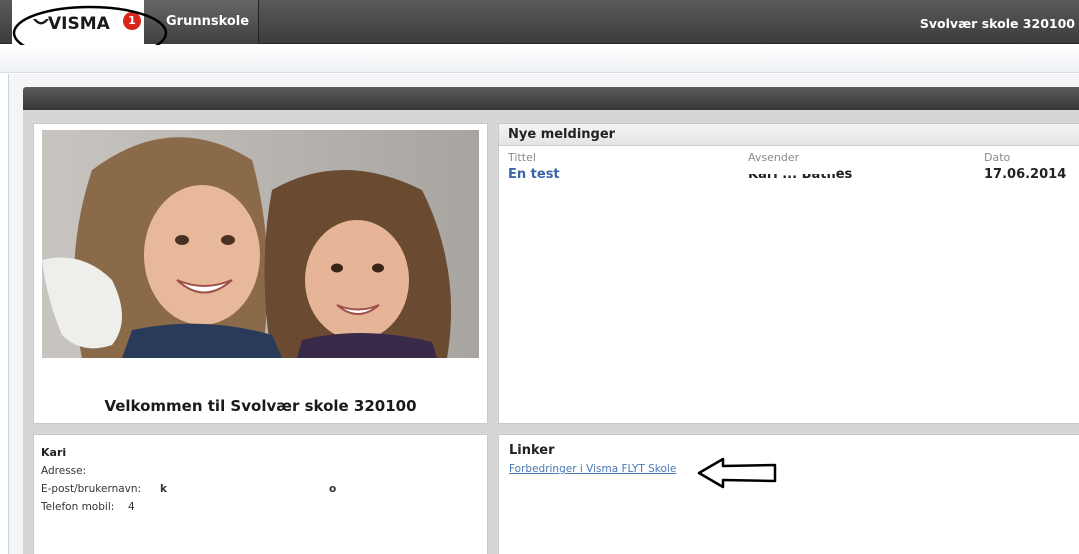  I want to click on user-email-value: k, so click(163, 489).